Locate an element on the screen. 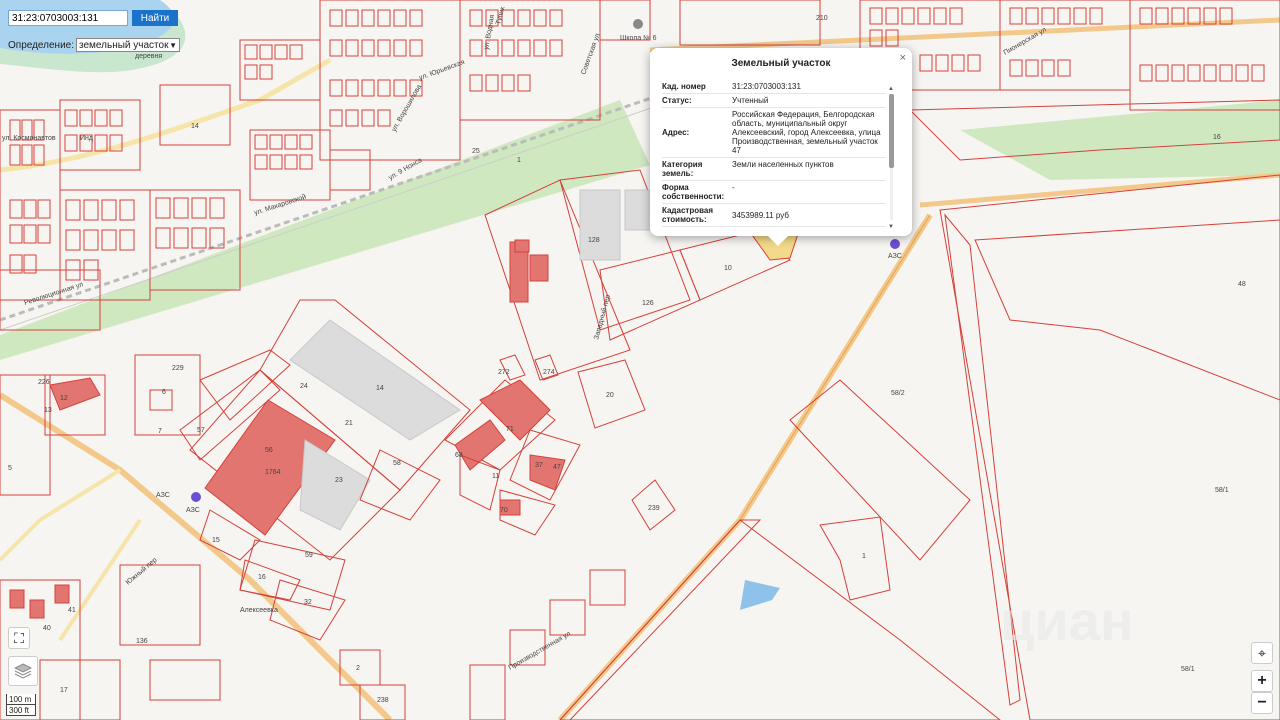 The image size is (1280, 720). svg-text: 6 is located at coordinates (164, 392).